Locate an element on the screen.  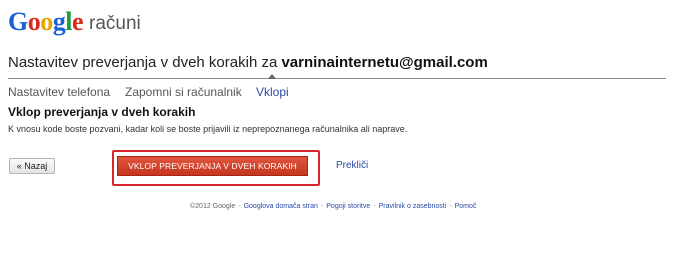
account-email: varninainternetu@gmail.com is located at coordinates (384, 62).